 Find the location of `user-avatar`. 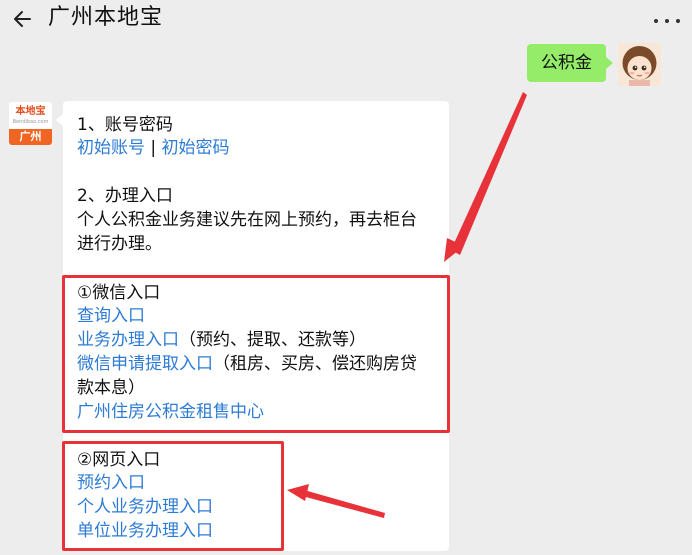

user-avatar is located at coordinates (639, 64).